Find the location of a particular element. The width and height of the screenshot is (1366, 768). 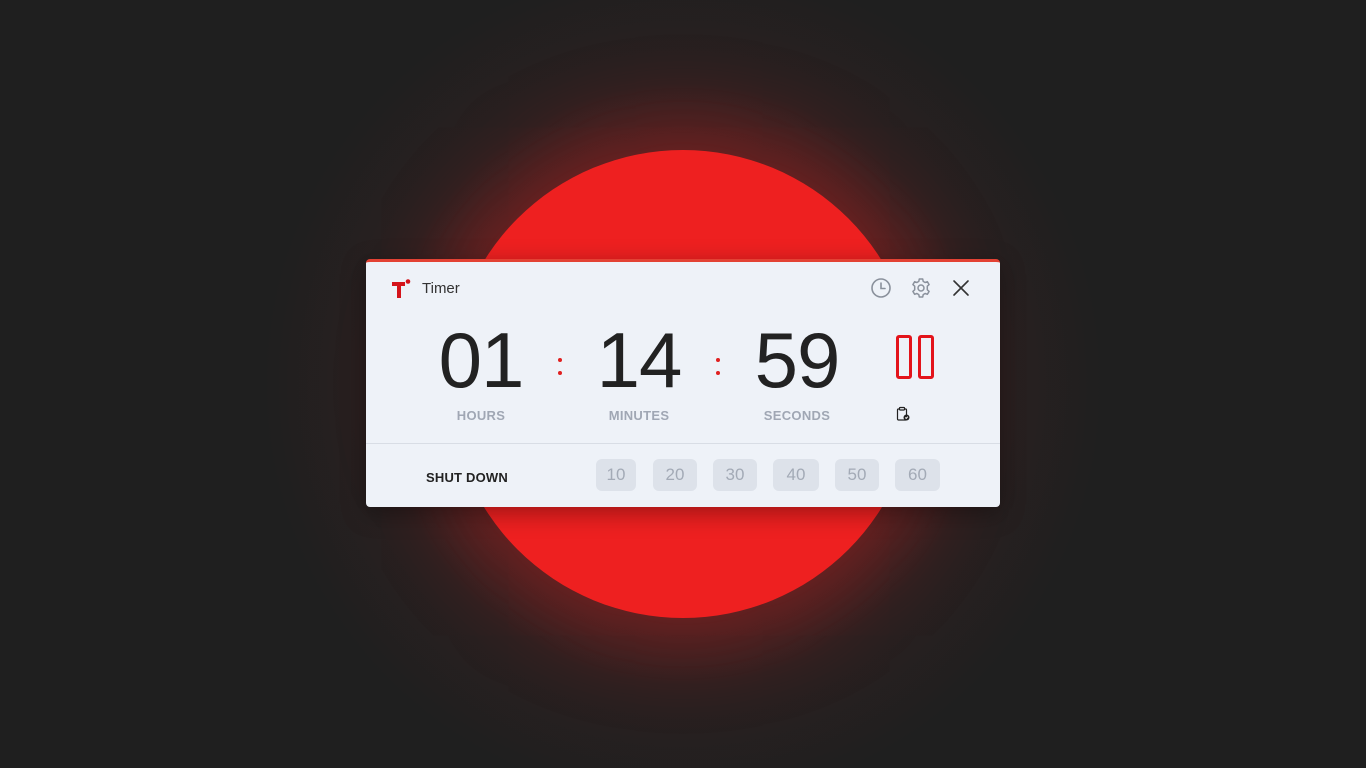

seconds-label: SECONDS is located at coordinates (797, 415).